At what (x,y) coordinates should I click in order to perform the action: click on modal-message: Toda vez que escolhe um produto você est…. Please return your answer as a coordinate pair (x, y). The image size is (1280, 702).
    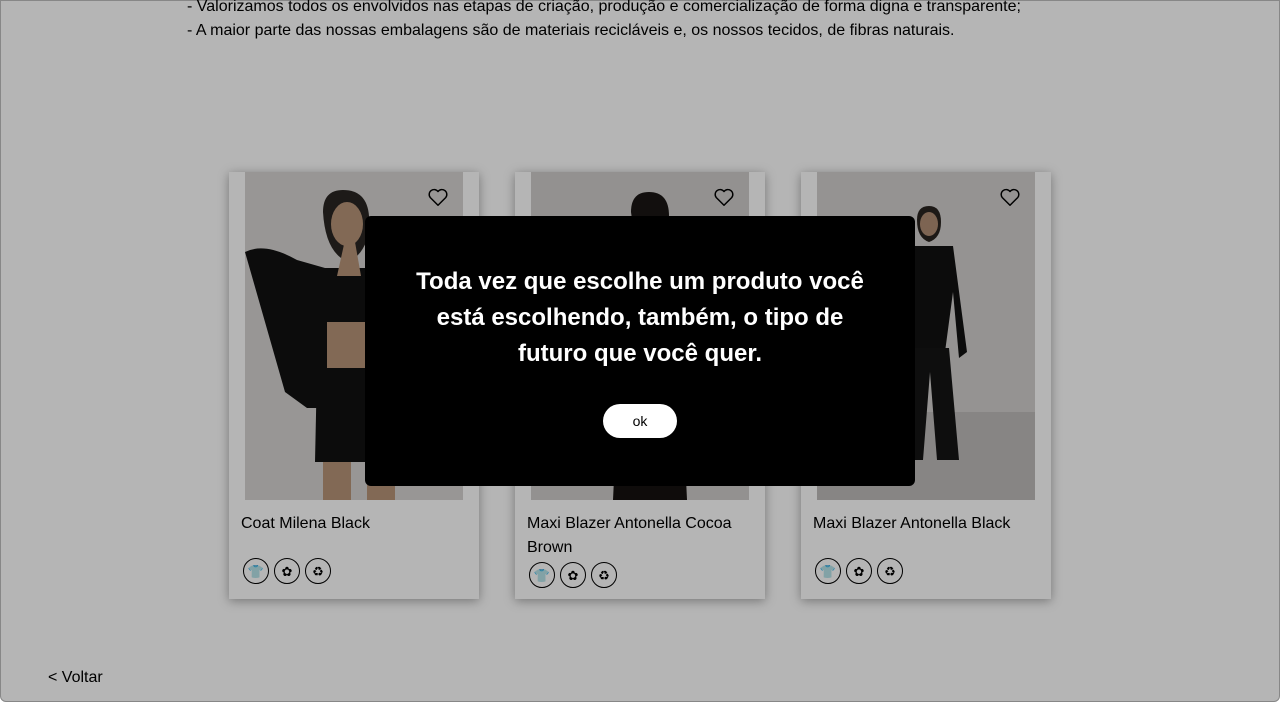
    Looking at the image, I should click on (640, 317).